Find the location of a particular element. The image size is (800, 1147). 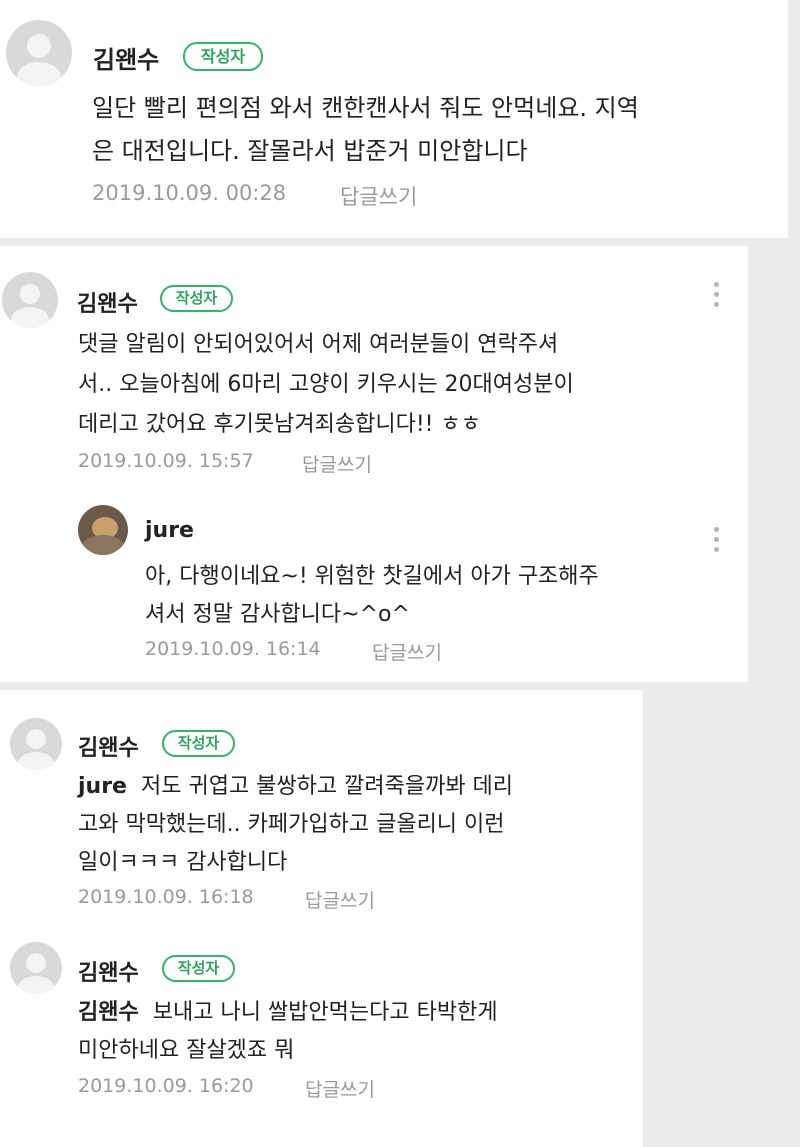

comment-text-line: 아, 다행이네요~! 위험한 찻길에서 아가 구조해주 is located at coordinates (372, 576).